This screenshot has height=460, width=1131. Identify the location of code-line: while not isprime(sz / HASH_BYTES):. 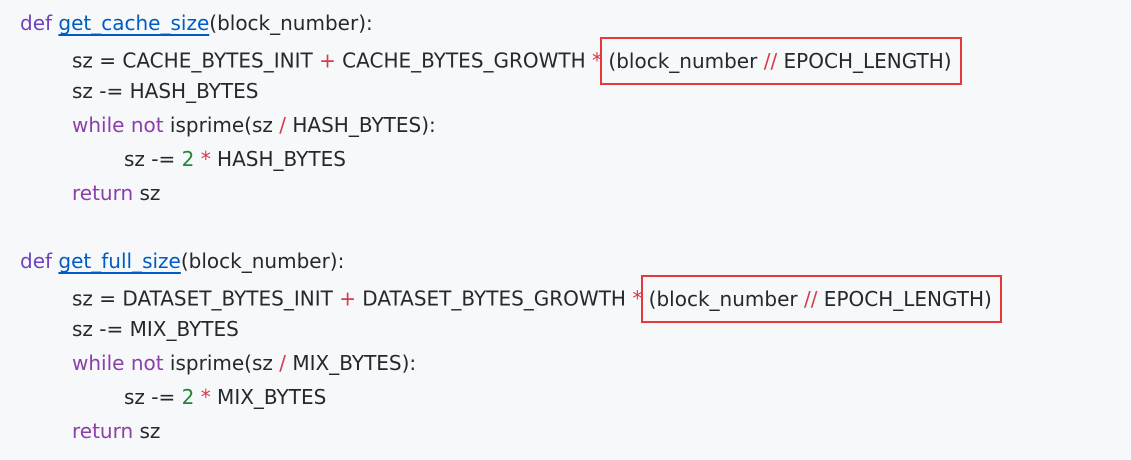
(575, 125).